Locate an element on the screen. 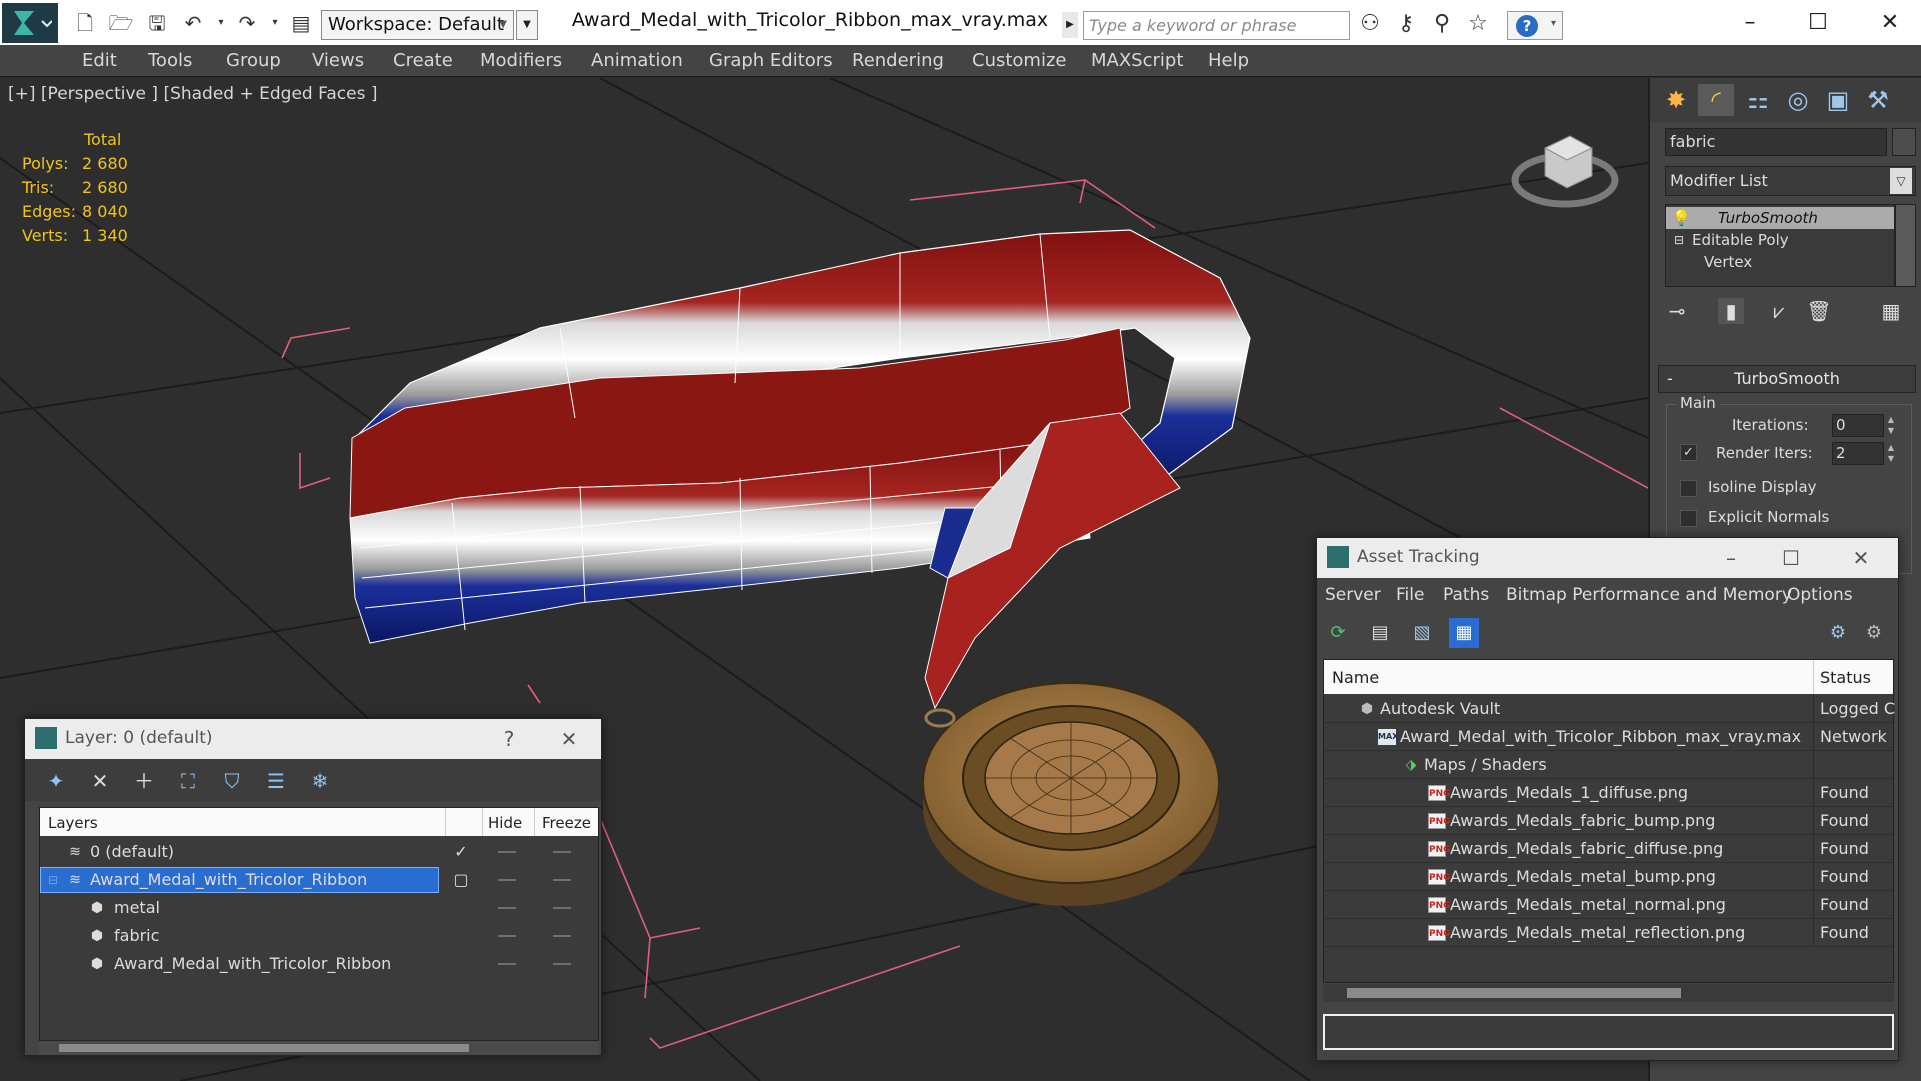  menu-help: Help is located at coordinates (1228, 60).